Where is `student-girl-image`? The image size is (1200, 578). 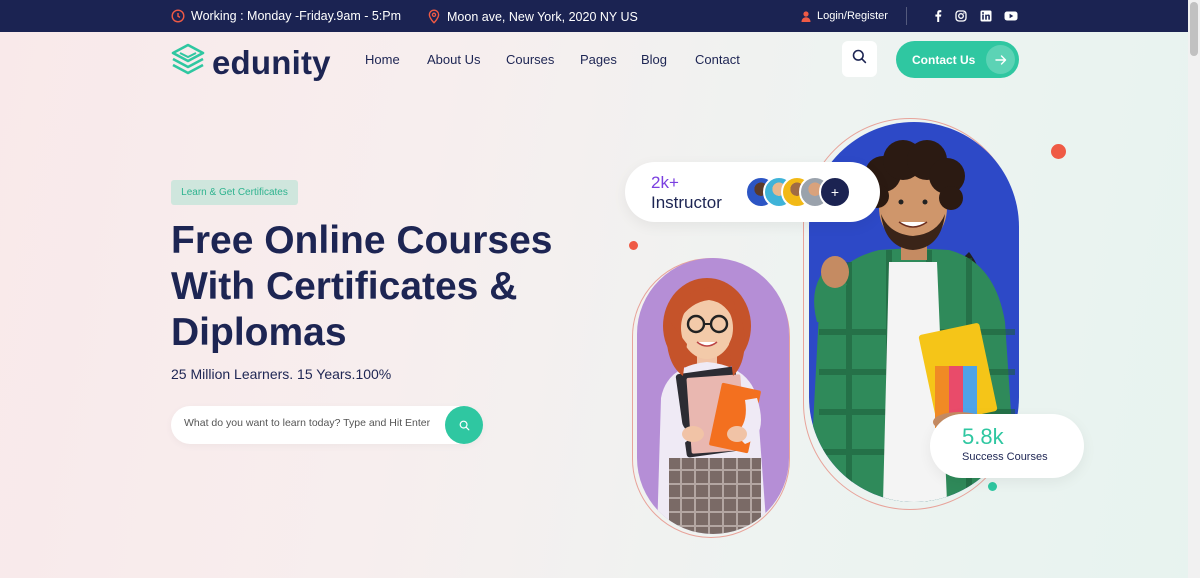
student-girl-image is located at coordinates (713, 396).